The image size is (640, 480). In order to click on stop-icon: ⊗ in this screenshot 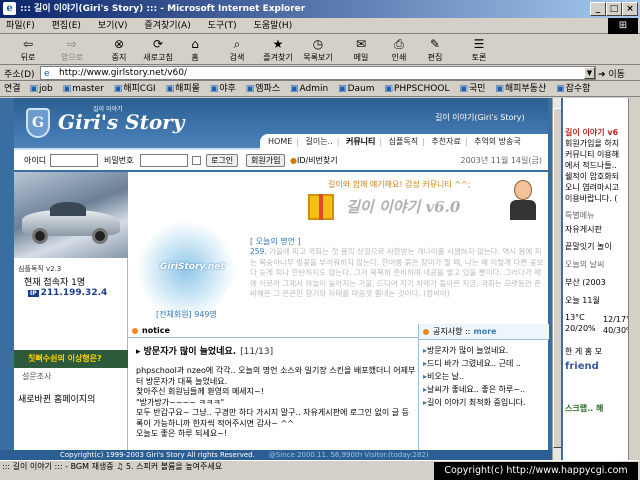, I will do `click(119, 44)`.